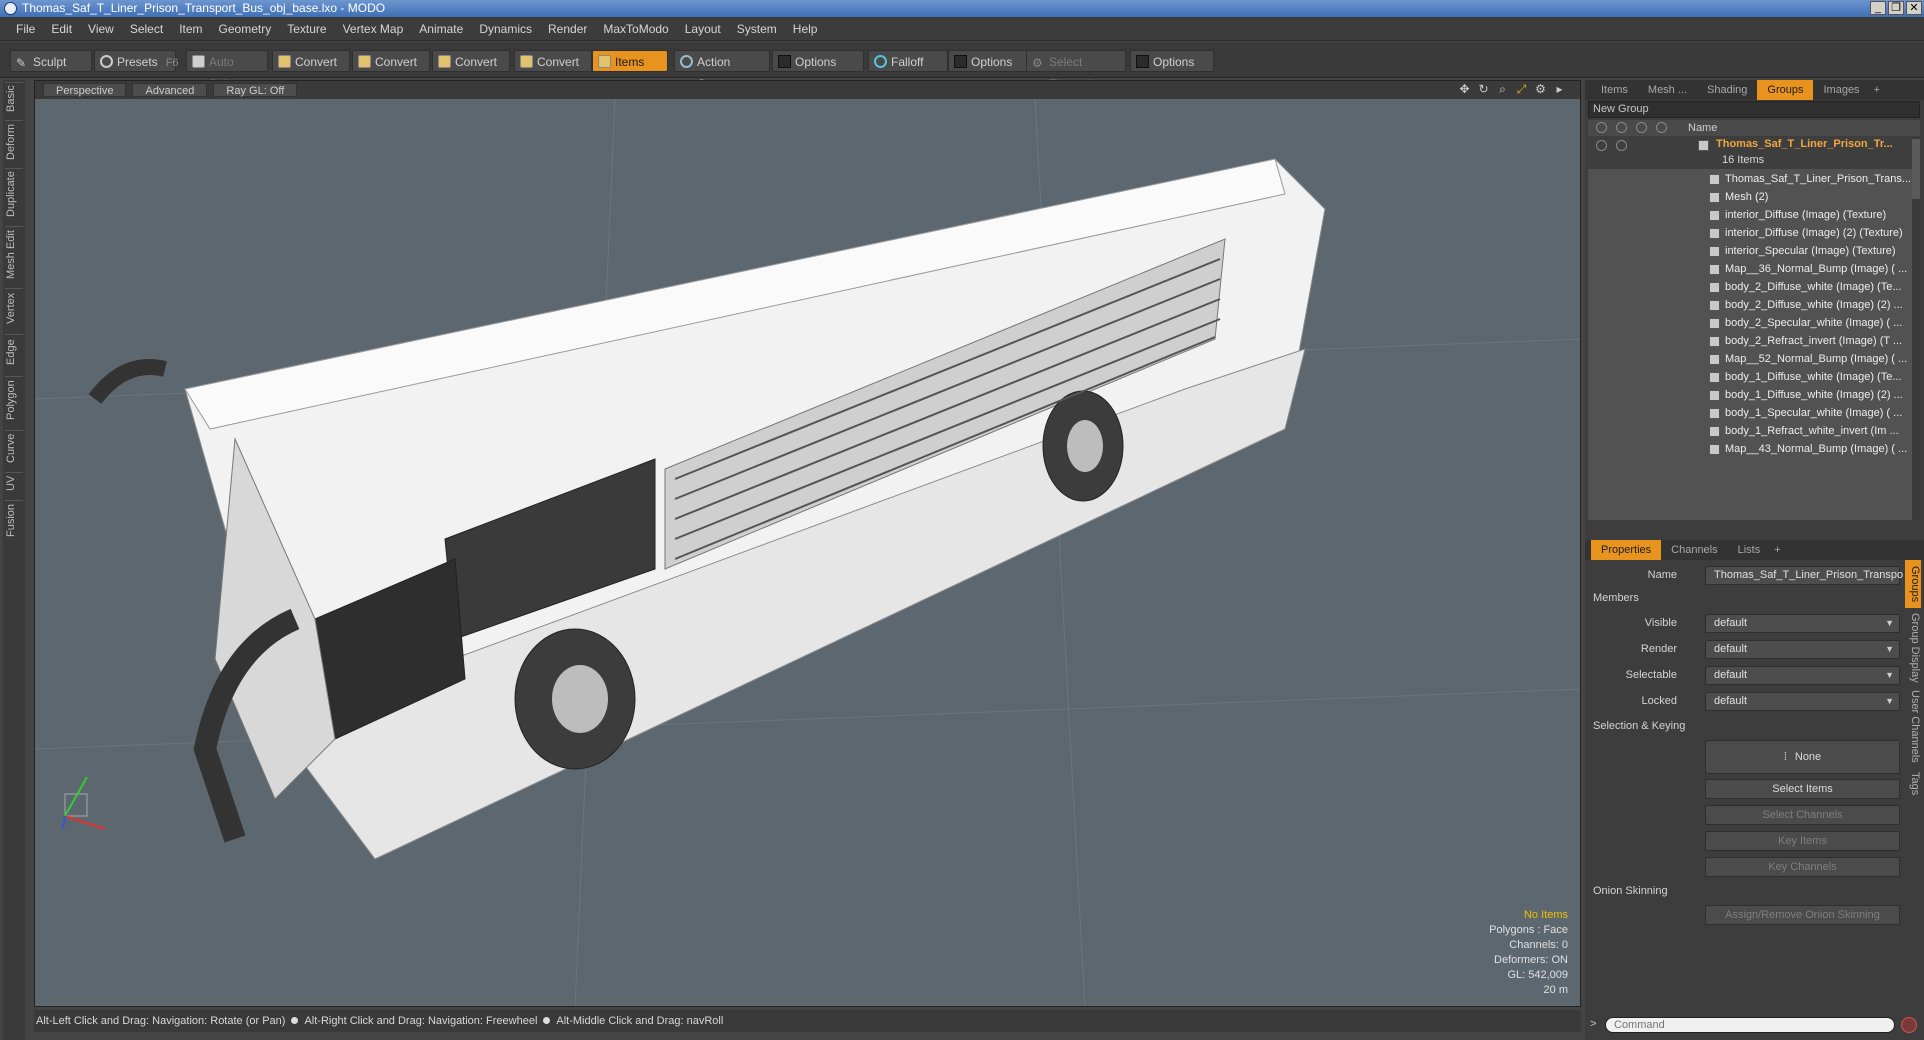  I want to click on menu-item: Item, so click(190, 29).